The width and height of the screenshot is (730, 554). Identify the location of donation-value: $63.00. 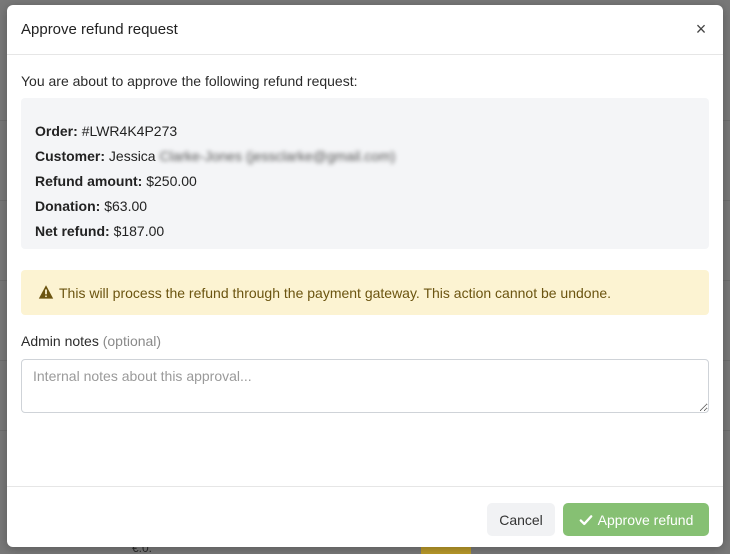
(126, 206).